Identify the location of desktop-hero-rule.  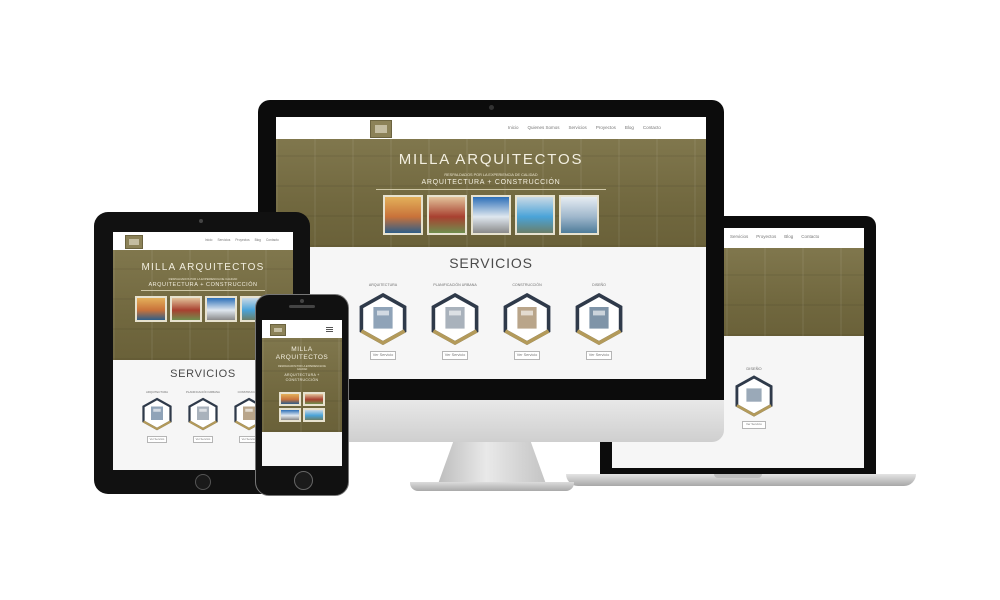
(491, 189).